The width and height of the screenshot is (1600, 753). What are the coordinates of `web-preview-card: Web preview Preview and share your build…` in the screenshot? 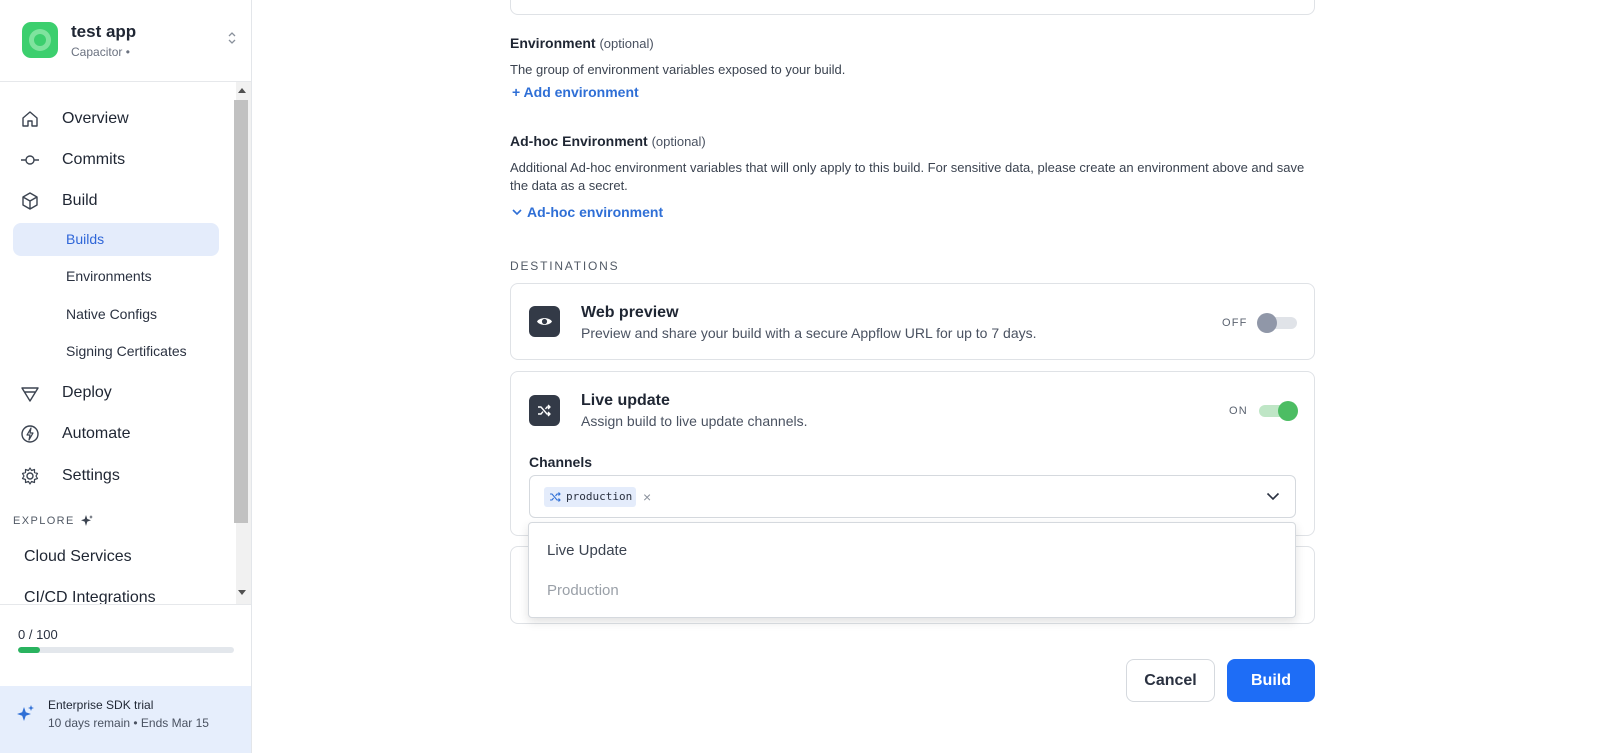 It's located at (912, 321).